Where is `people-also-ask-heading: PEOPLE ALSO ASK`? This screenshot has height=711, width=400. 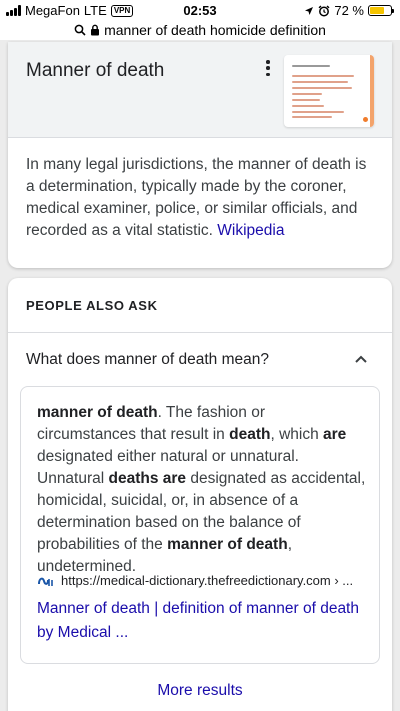 people-also-ask-heading: PEOPLE ALSO ASK is located at coordinates (92, 305).